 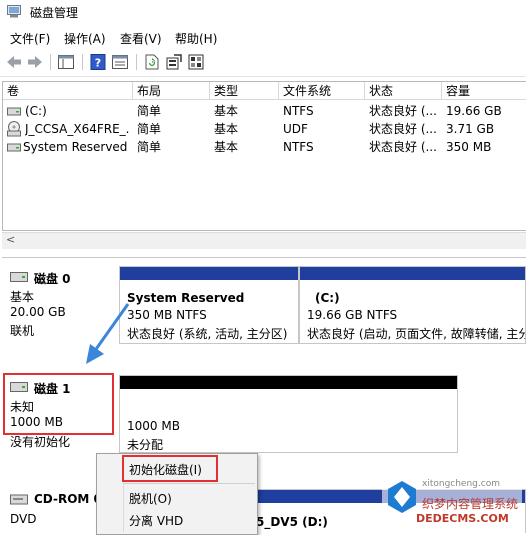 What do you see at coordinates (40, 442) in the screenshot?
I see `disk-1-state: 没有初始化` at bounding box center [40, 442].